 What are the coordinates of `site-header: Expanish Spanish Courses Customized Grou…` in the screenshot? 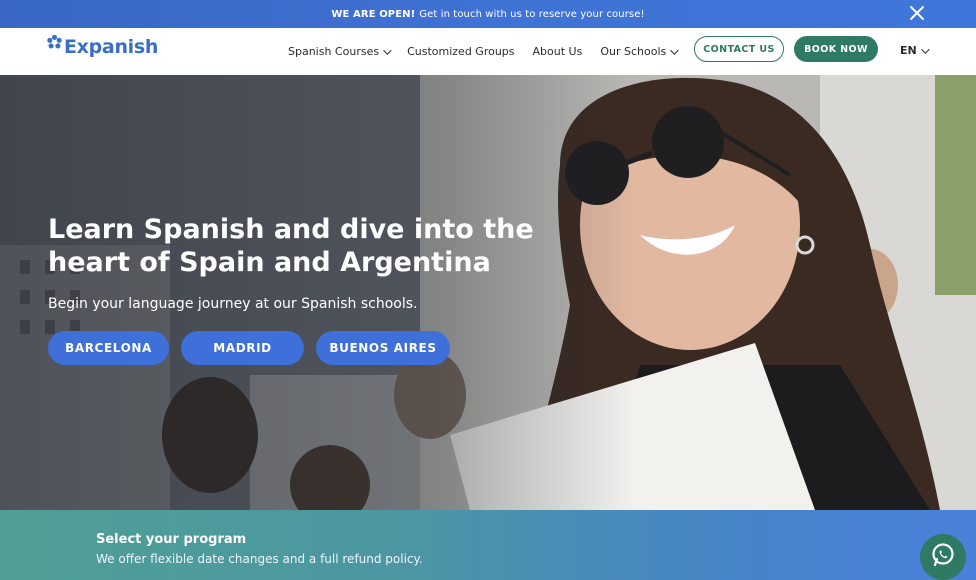 It's located at (488, 51).